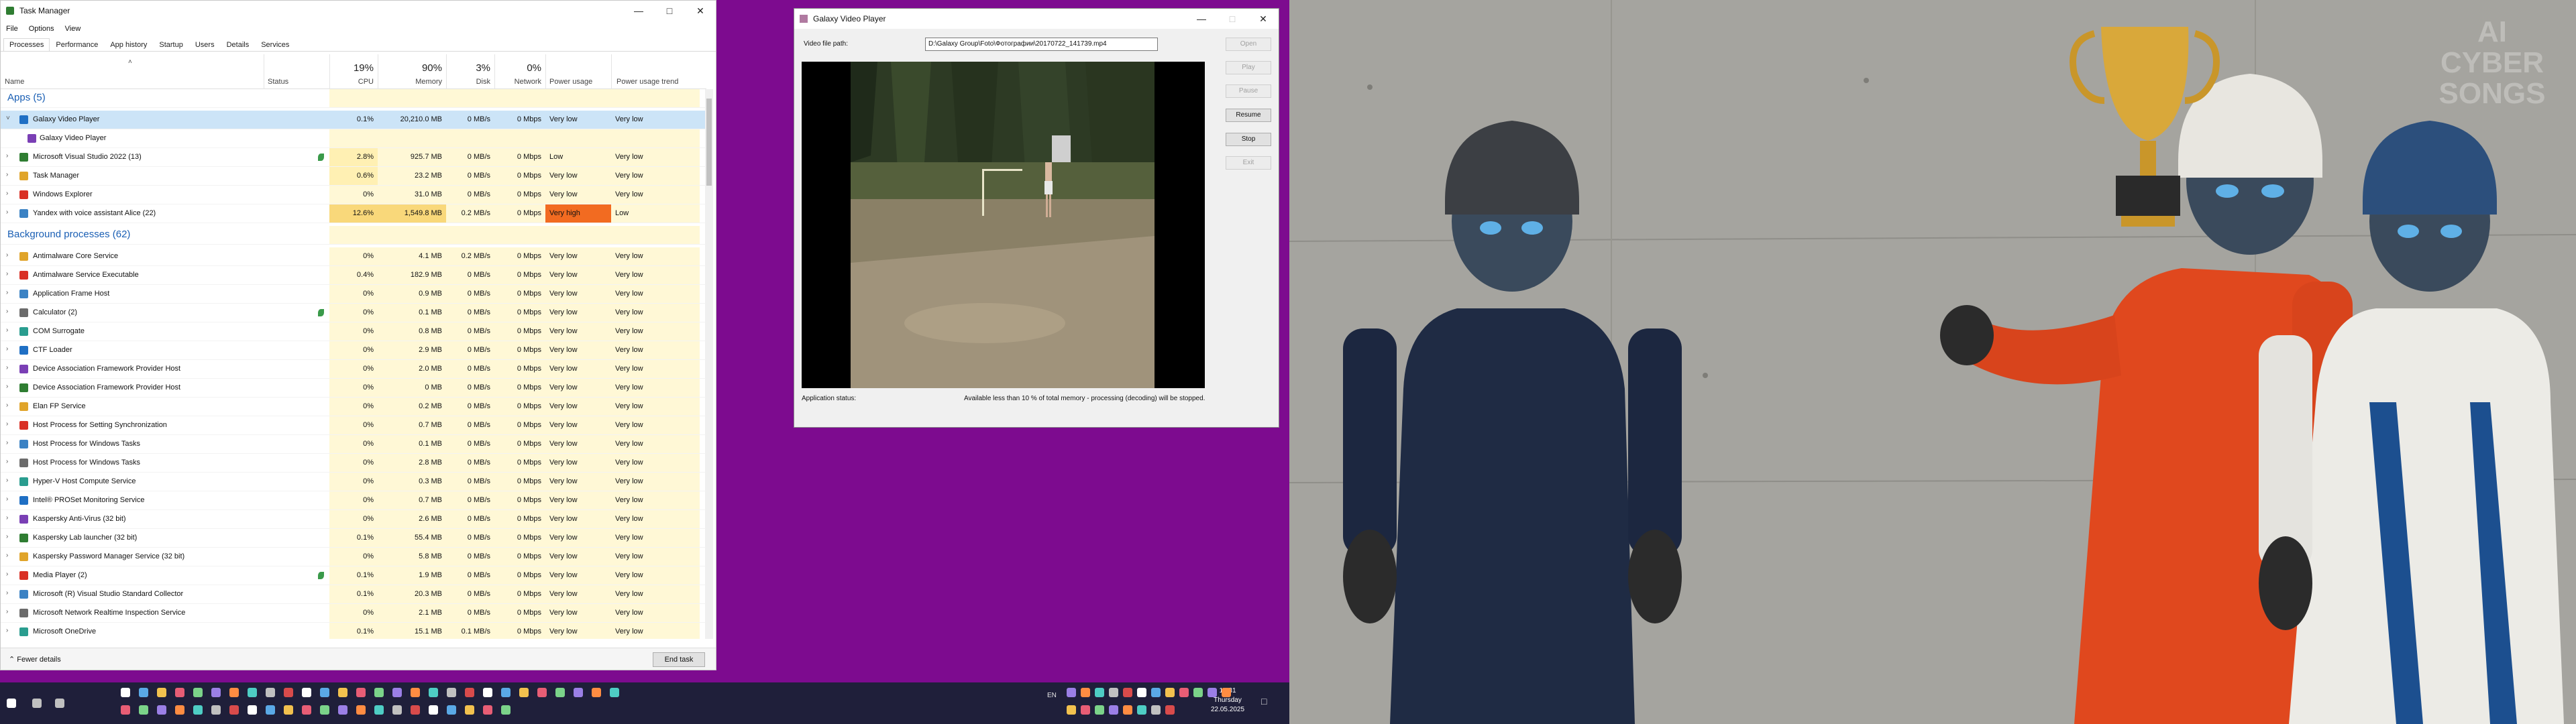 The width and height of the screenshot is (2576, 724). What do you see at coordinates (41, 29) in the screenshot?
I see `menu-options: Options` at bounding box center [41, 29].